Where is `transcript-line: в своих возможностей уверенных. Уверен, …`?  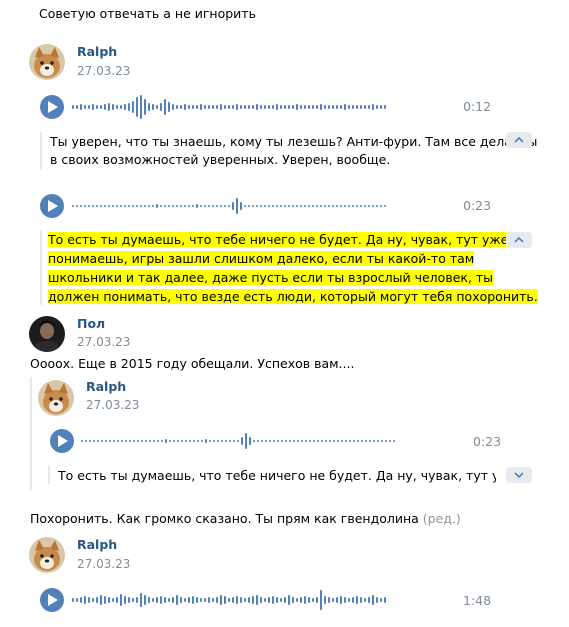 transcript-line: в своих возможностей уверенных. Уверен, … is located at coordinates (220, 159).